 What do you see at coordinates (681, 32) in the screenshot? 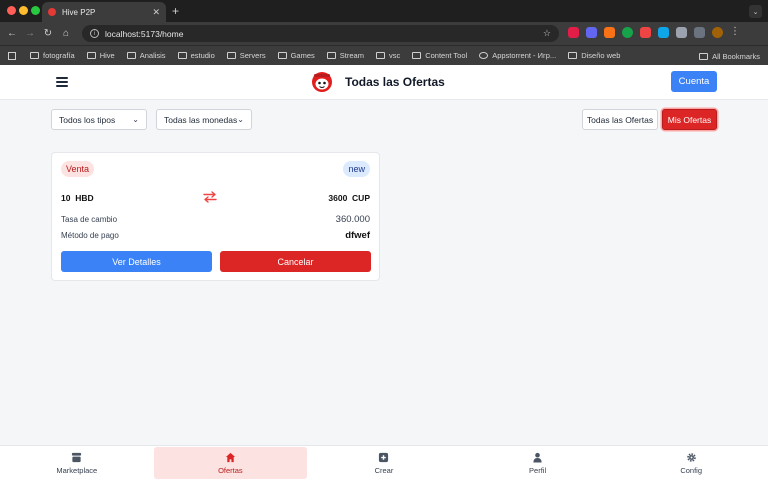
I see `extensions-puzzle-icon` at bounding box center [681, 32].